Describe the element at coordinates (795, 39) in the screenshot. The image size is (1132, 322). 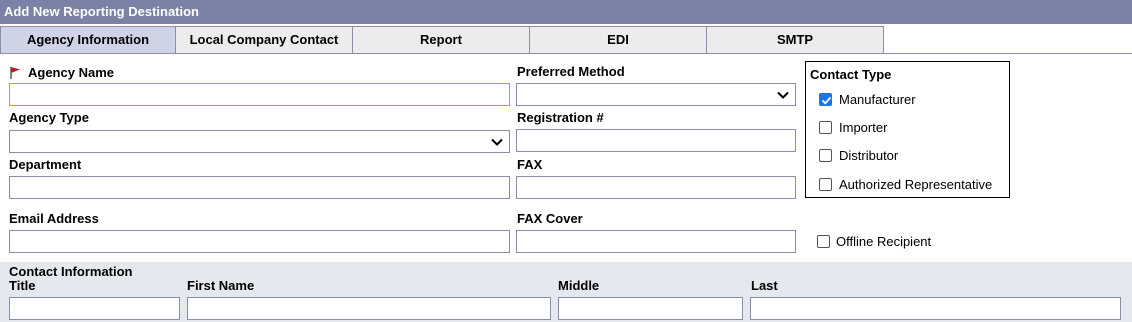
I see `tab-smtp: SMTP` at that location.